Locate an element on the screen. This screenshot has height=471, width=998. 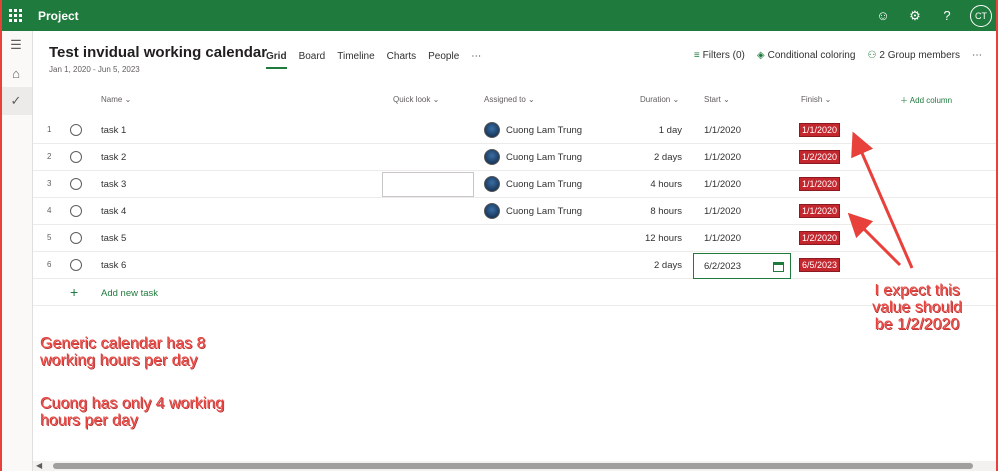
scroll-left-icon: ◀ is located at coordinates (39, 465).